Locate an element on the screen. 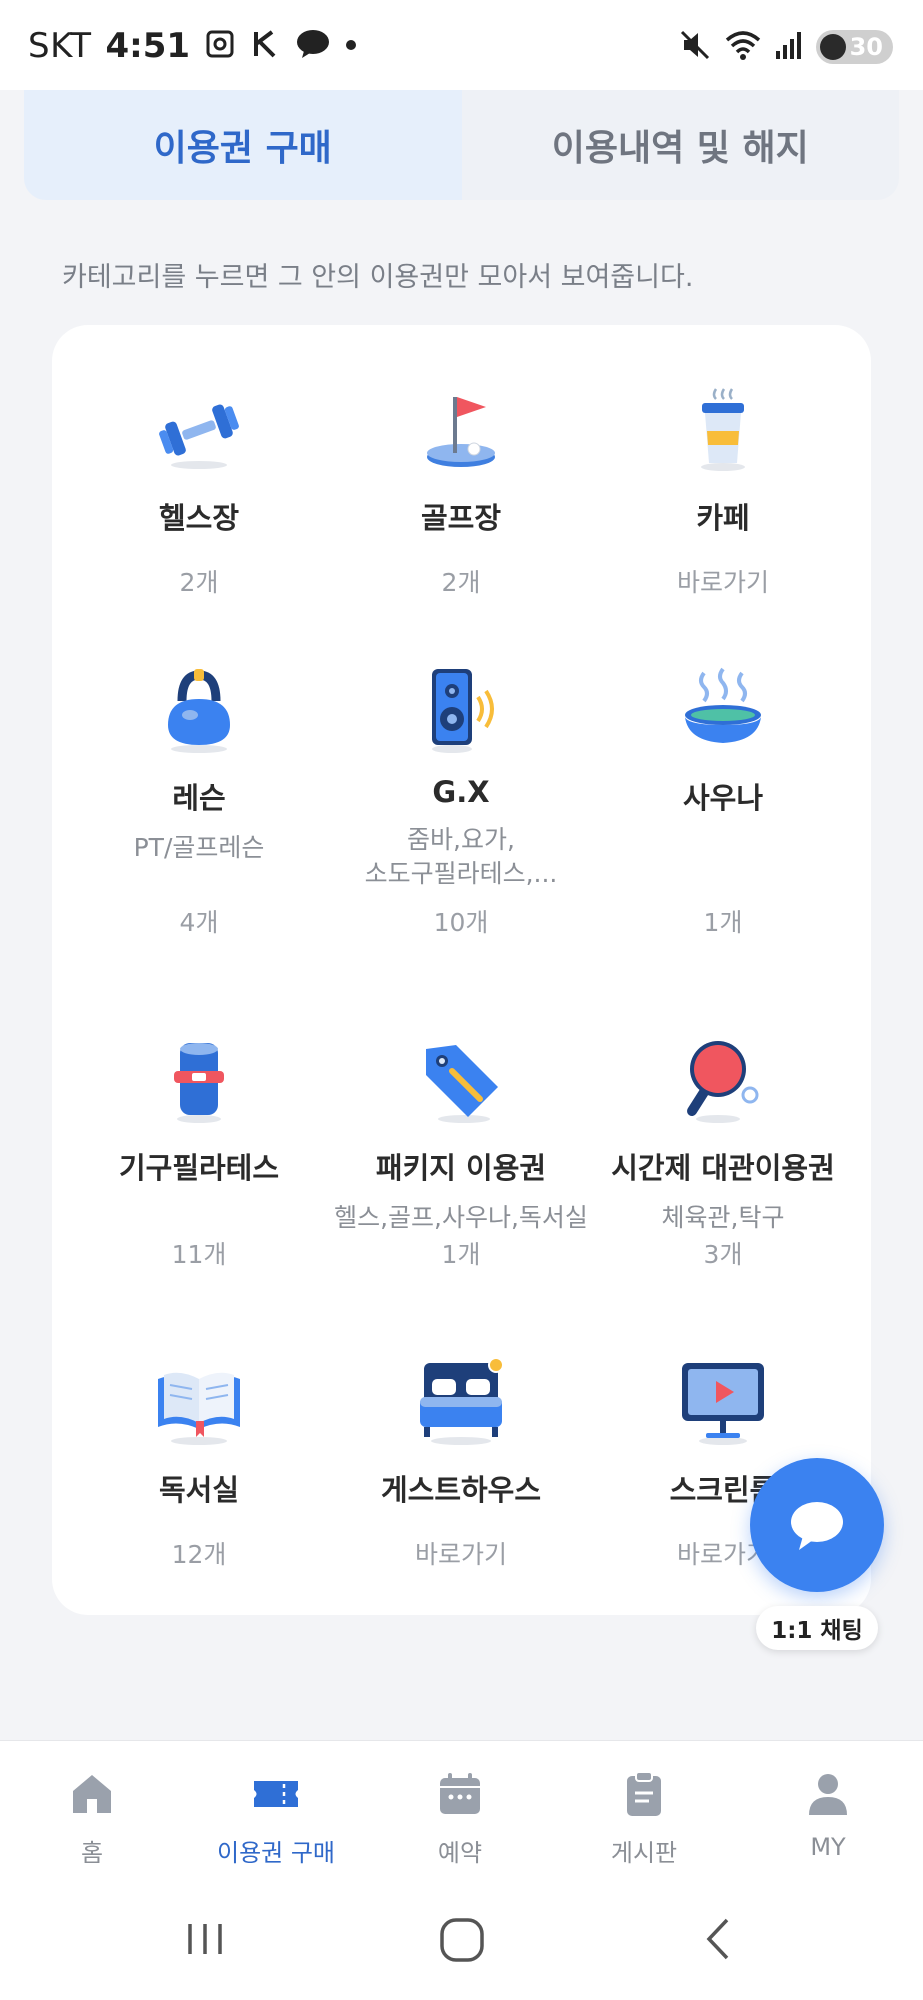 The image size is (923, 2000). sauna-icon is located at coordinates (723, 705).